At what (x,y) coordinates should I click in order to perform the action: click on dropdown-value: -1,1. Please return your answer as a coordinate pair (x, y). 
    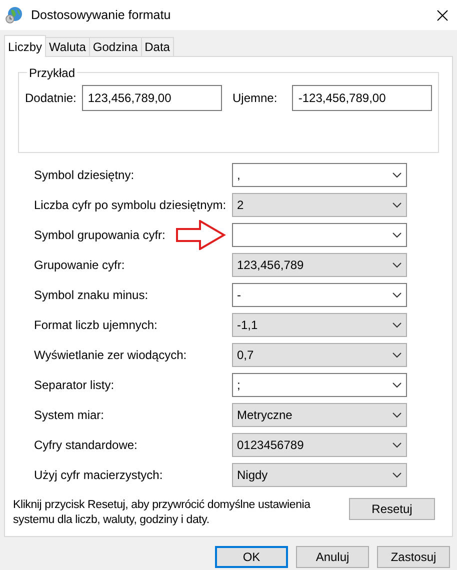
    Looking at the image, I should click on (248, 325).